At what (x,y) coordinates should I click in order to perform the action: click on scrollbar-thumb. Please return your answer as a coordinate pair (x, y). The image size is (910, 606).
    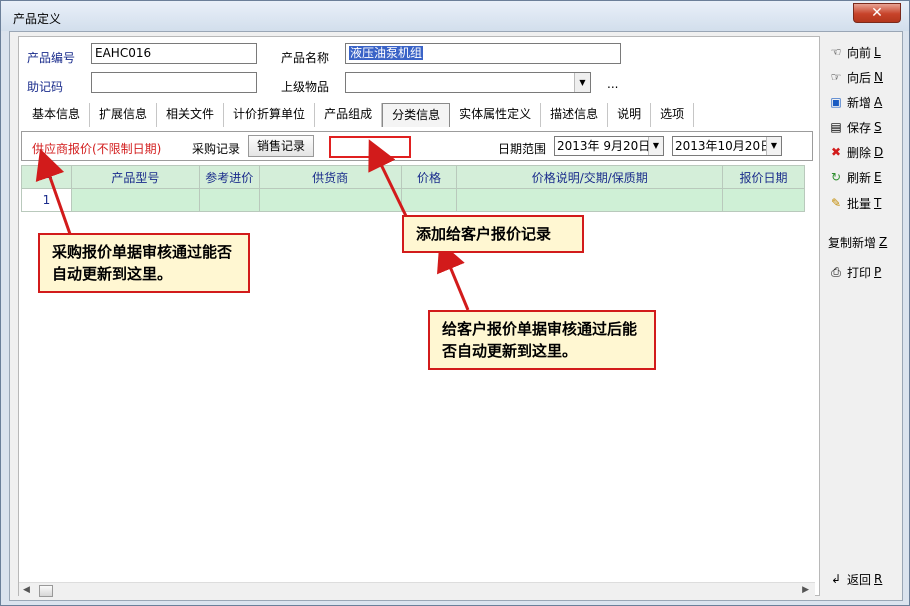
    Looking at the image, I should click on (46, 591).